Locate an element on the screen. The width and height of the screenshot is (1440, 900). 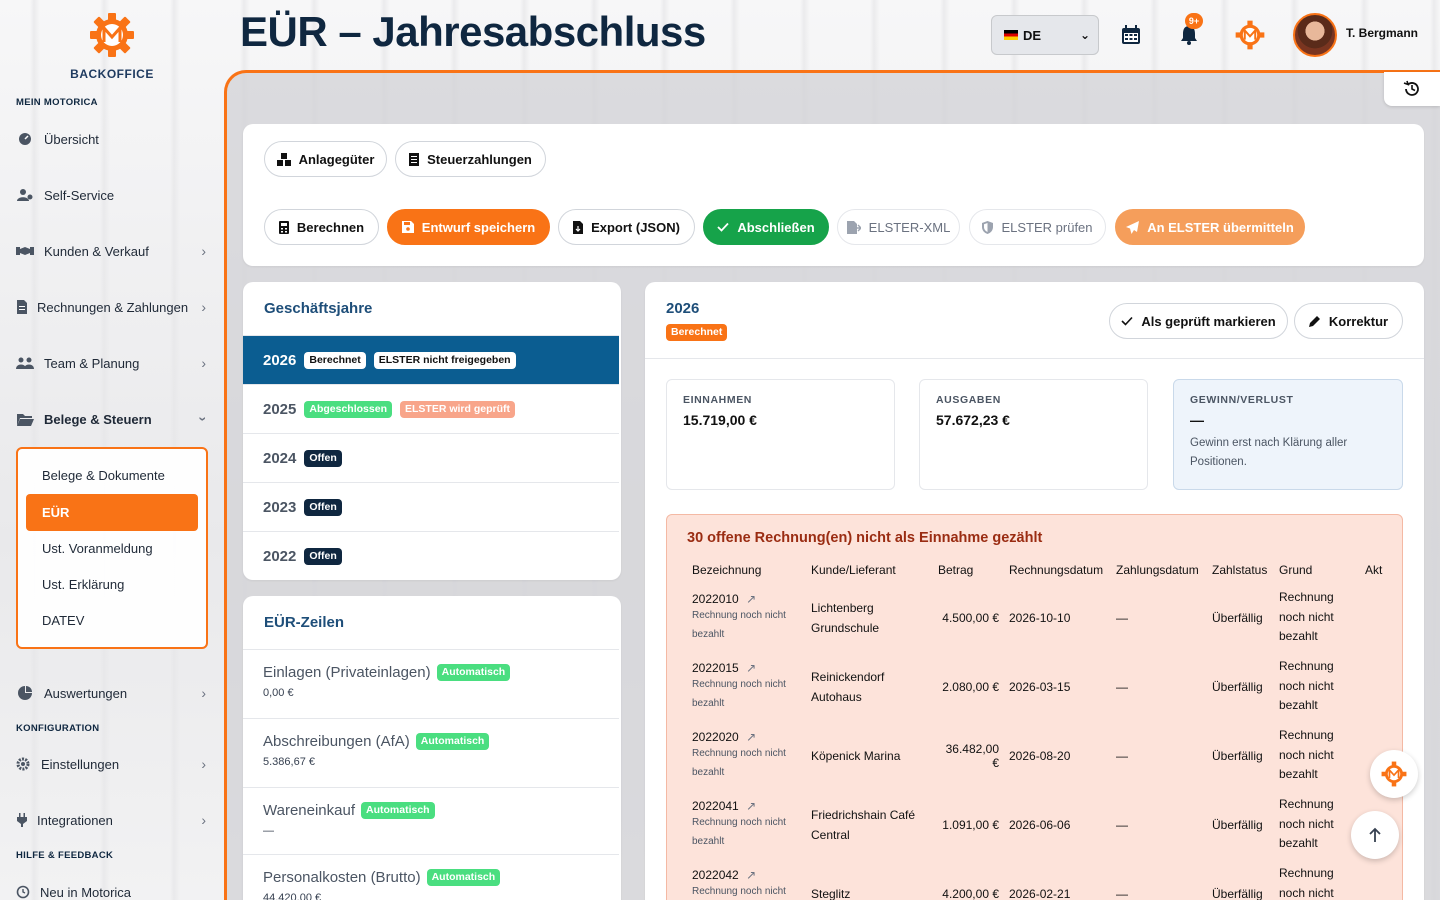
invoice-number: 2022010 ↗ is located at coordinates (746, 599).